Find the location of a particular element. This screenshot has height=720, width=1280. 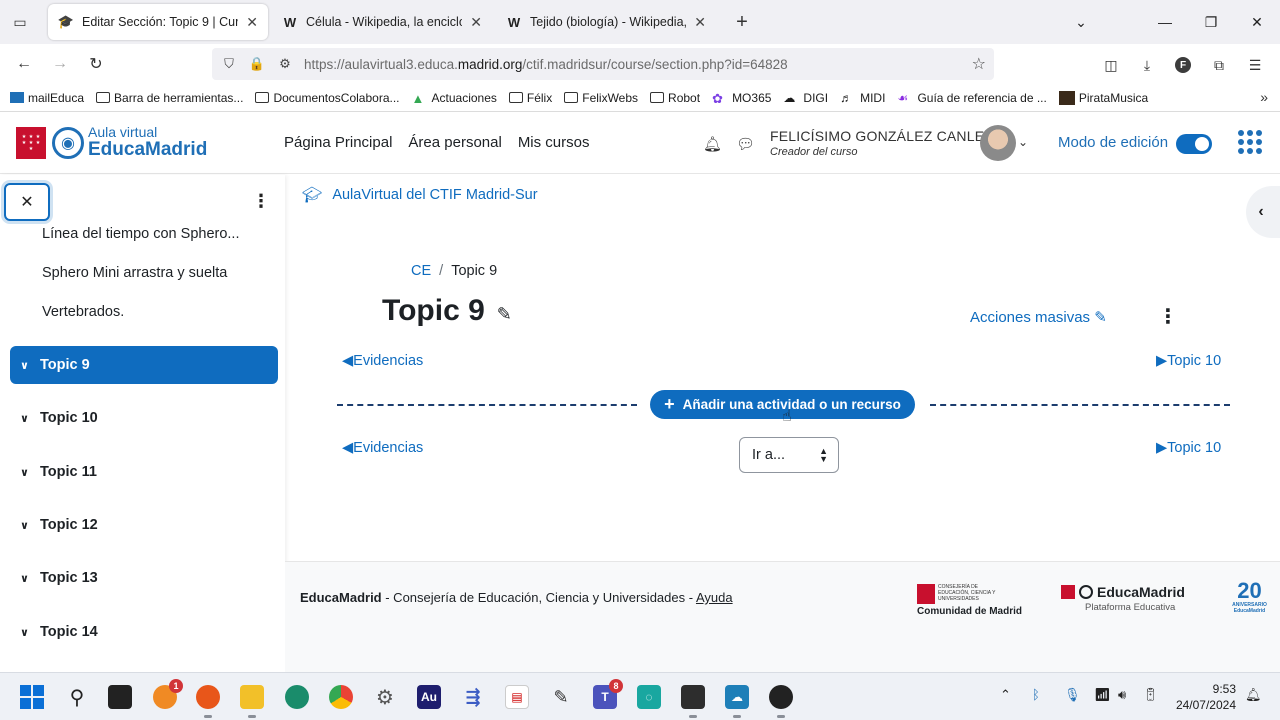

audition-icon: Au is located at coordinates (429, 697).